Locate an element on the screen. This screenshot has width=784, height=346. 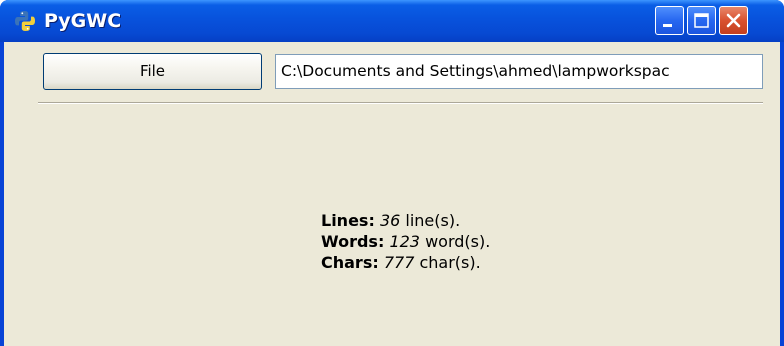
maximize-button is located at coordinates (701, 20).